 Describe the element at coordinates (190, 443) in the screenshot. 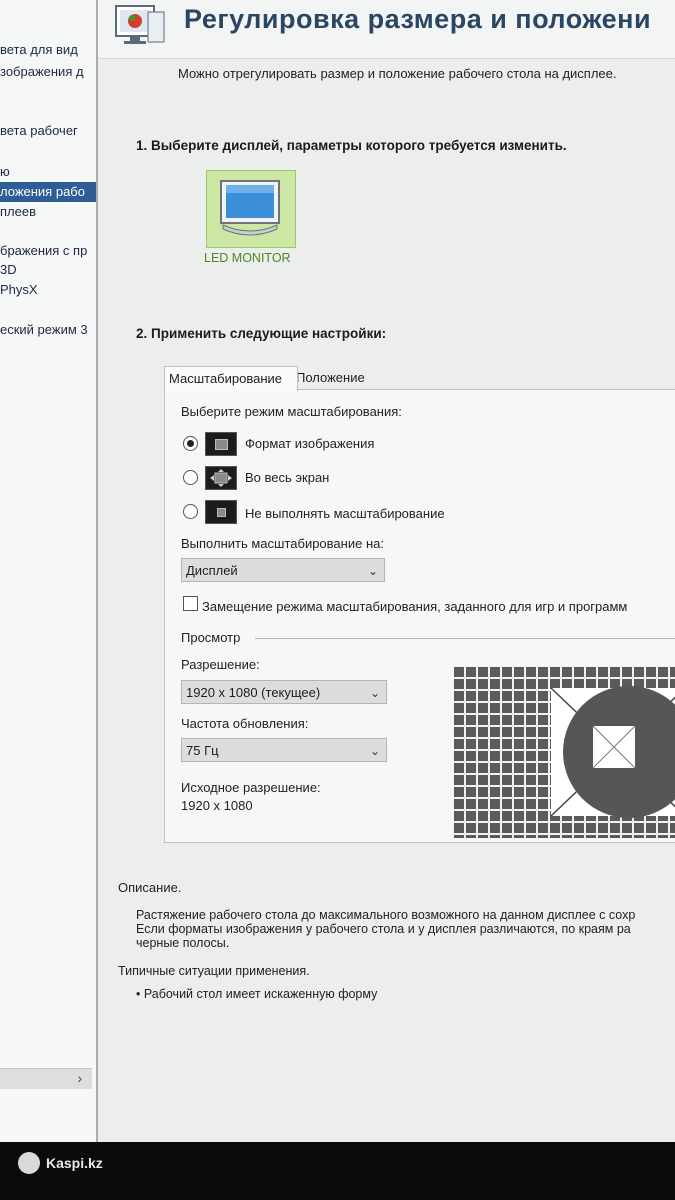

I see `radio-aspect-ratio` at that location.